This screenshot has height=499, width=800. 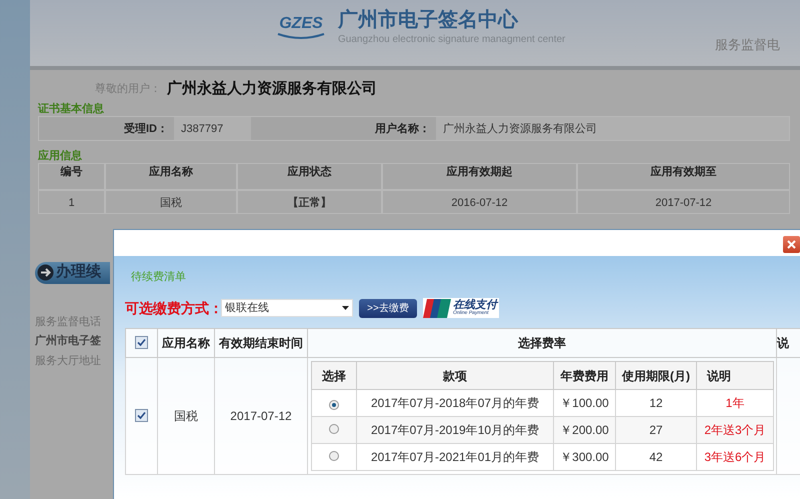 I want to click on column-header: 款项, so click(x=455, y=376).